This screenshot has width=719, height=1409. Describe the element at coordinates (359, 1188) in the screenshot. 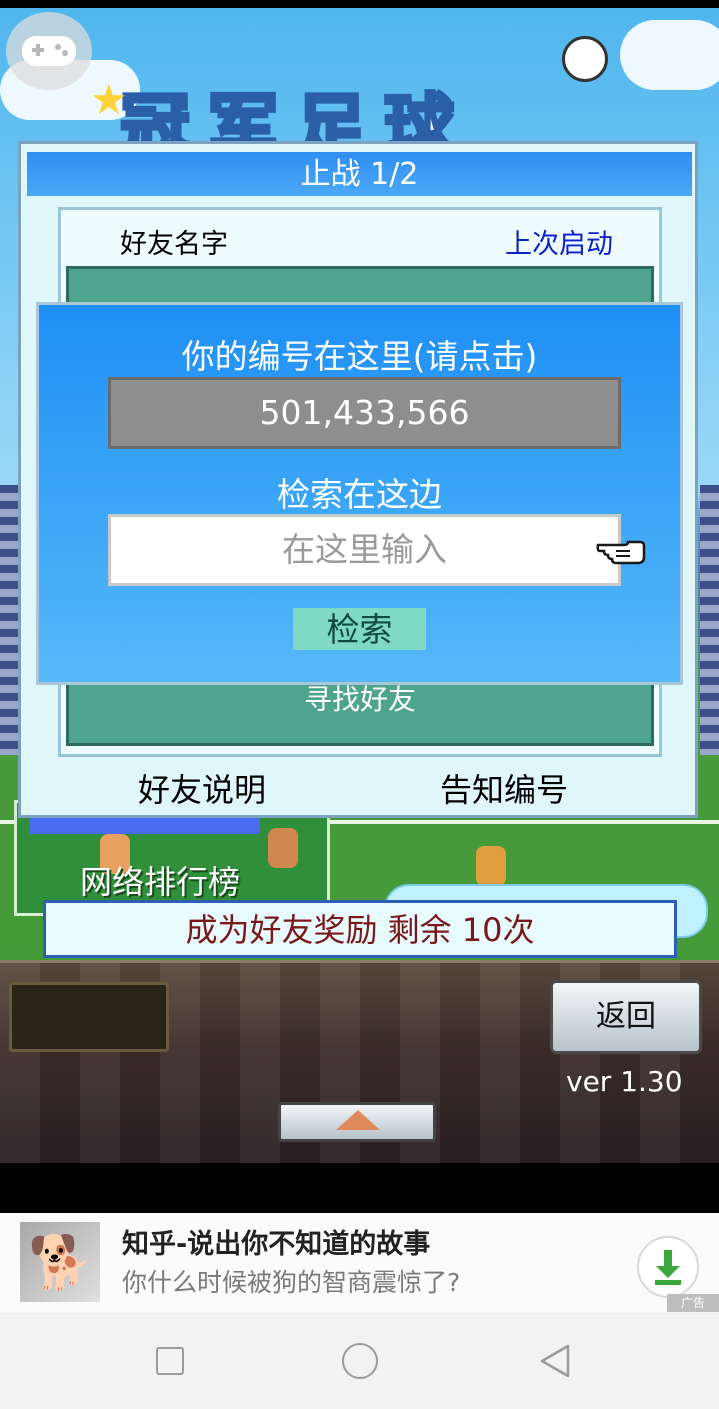

I see `letterbox-gap` at that location.